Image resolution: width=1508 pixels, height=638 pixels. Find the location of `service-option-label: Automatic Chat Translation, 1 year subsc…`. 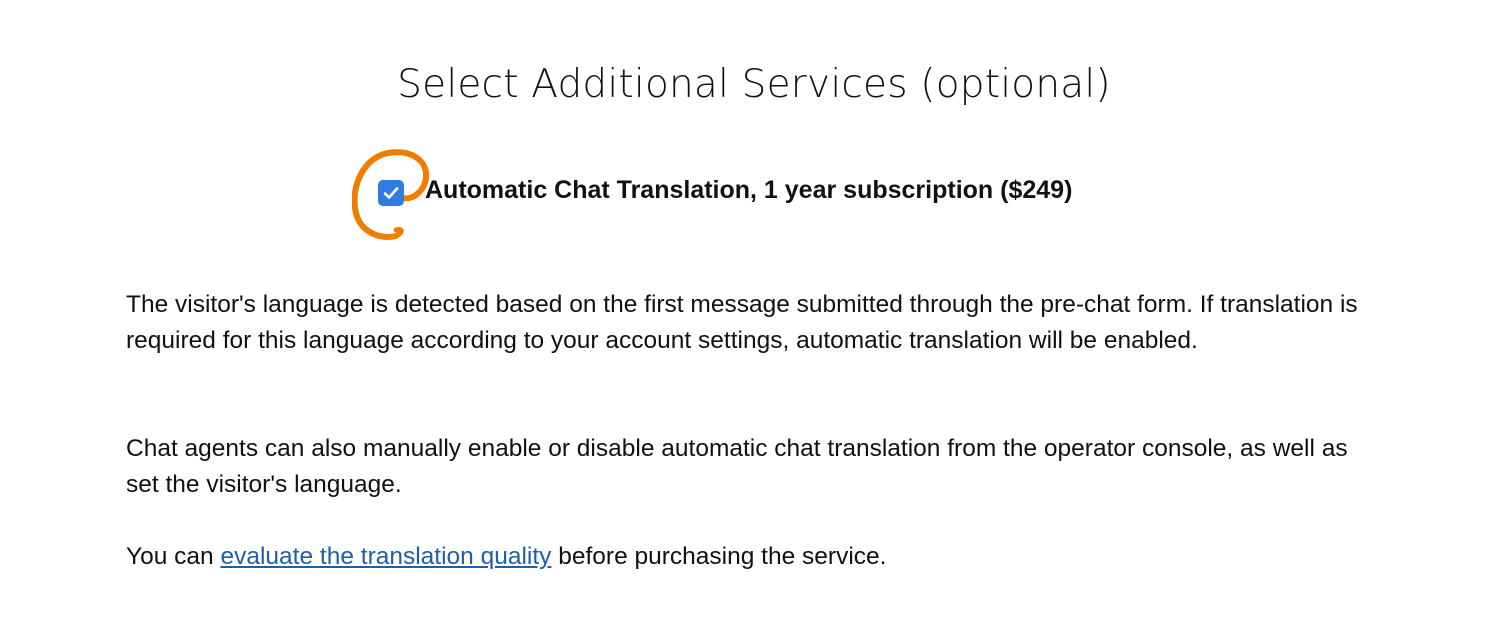

service-option-label: Automatic Chat Translation, 1 year subsc… is located at coordinates (748, 190).